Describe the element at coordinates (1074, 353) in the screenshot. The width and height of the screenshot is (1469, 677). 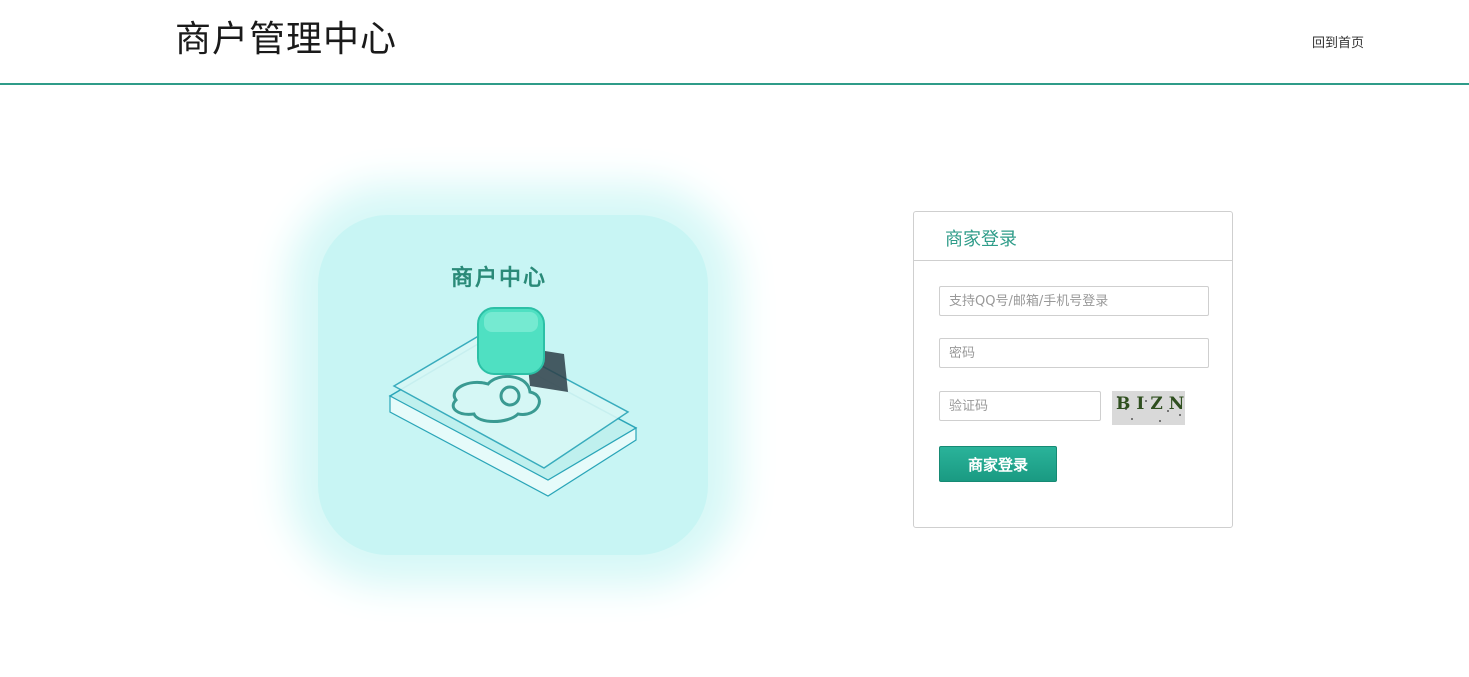
I see `password-input` at that location.